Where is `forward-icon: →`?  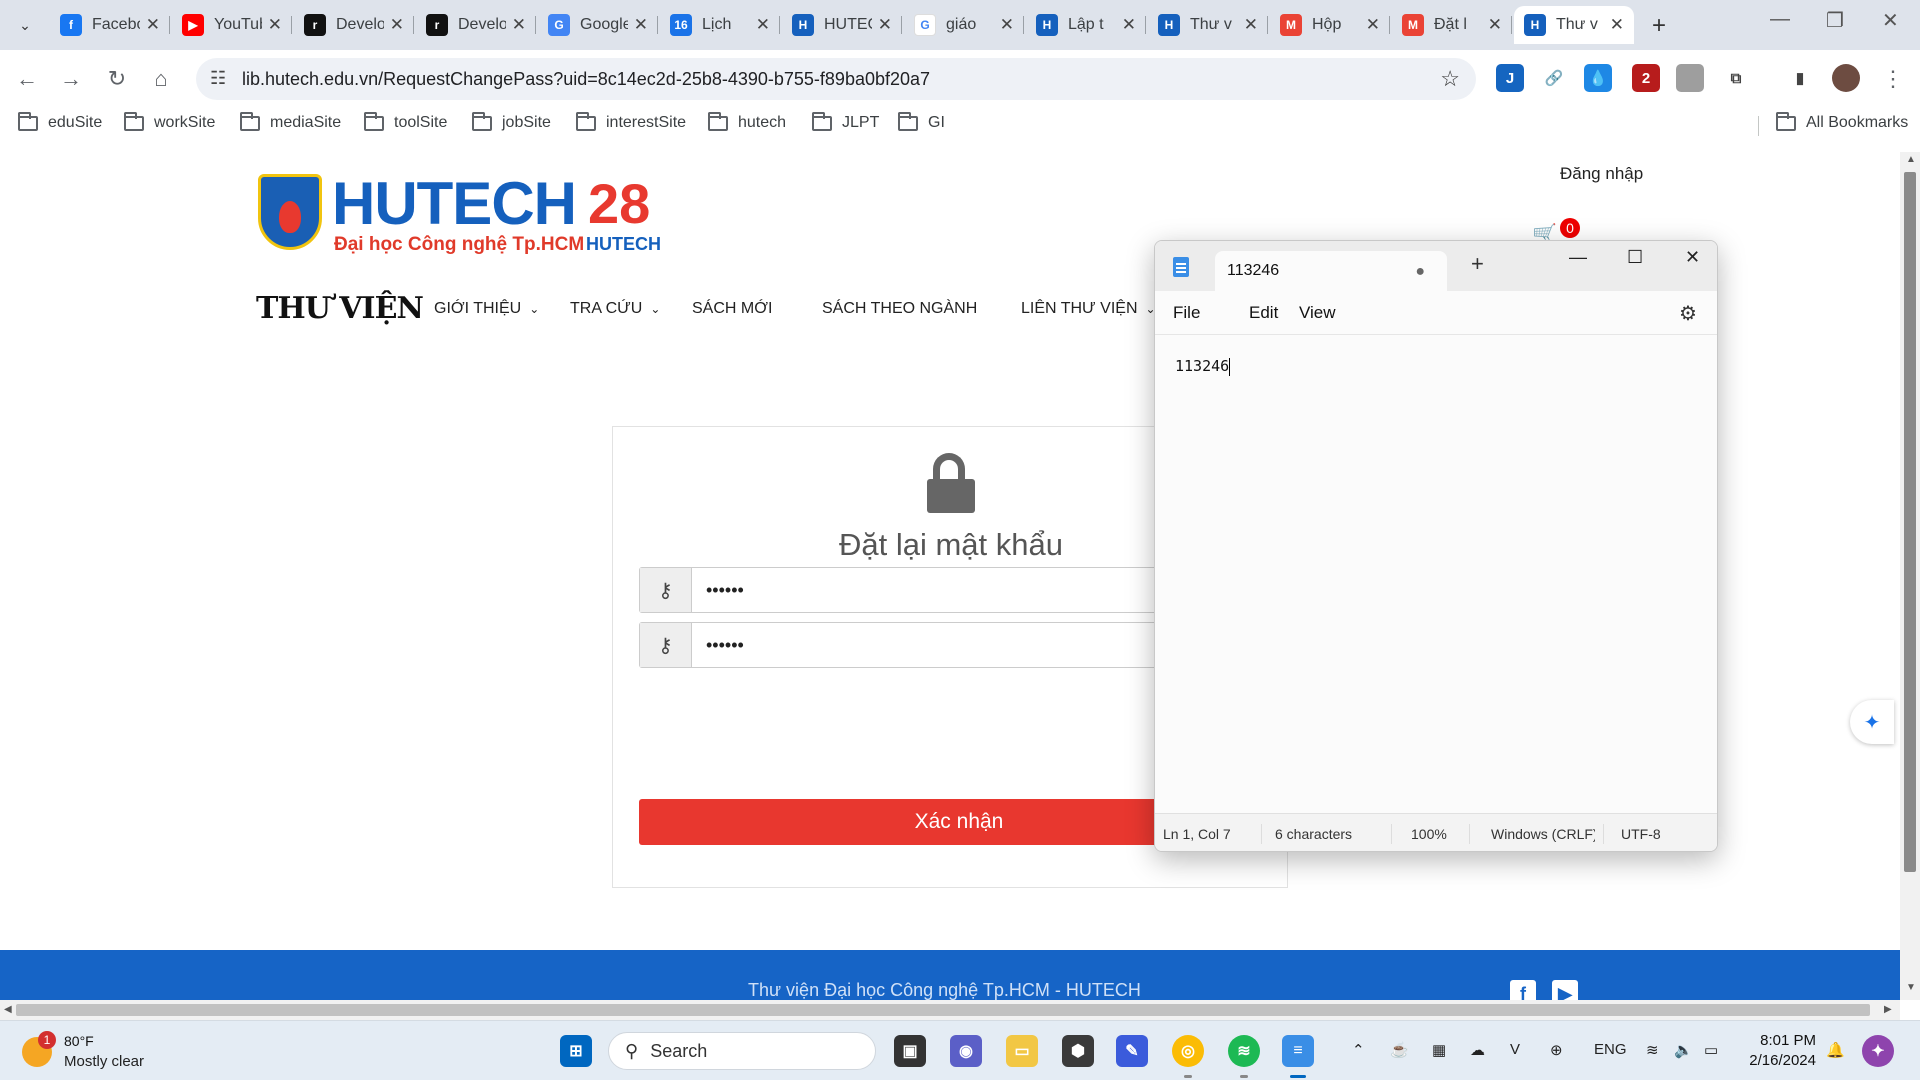 forward-icon: → is located at coordinates (71, 79).